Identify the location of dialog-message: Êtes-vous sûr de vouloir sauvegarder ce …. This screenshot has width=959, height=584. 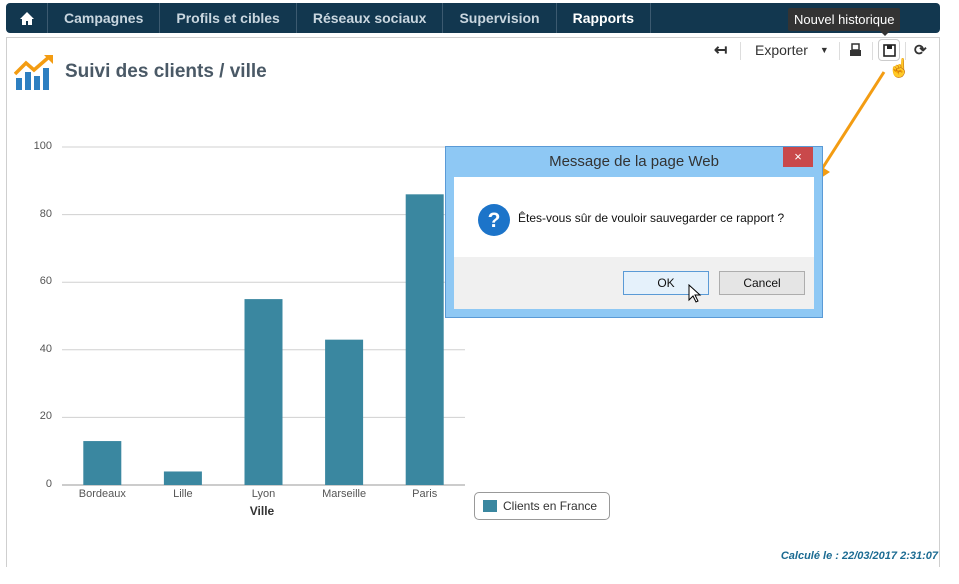
(651, 218).